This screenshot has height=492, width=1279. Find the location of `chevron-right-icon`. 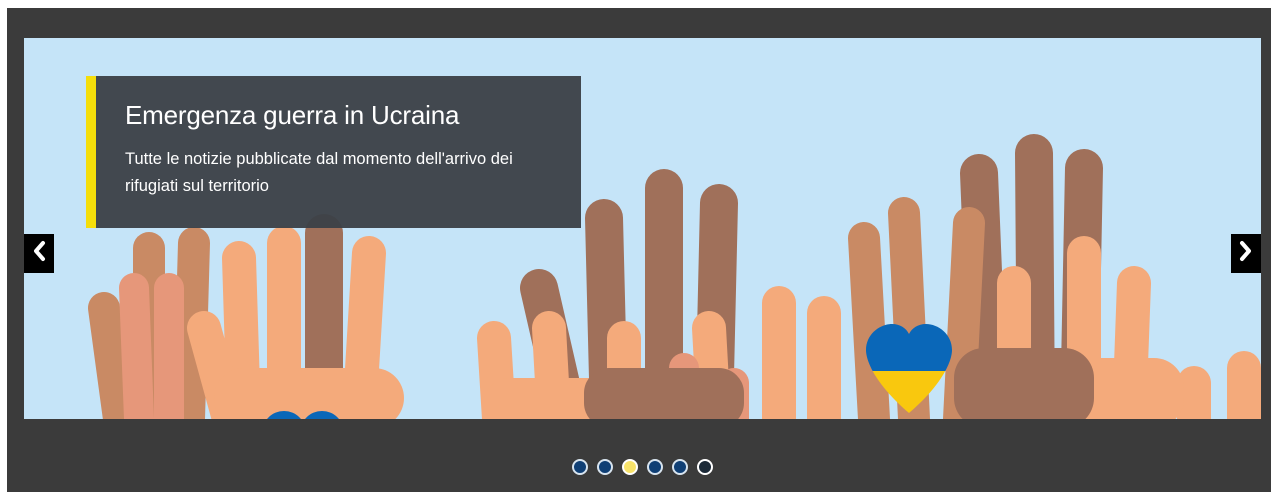

chevron-right-icon is located at coordinates (1246, 253).